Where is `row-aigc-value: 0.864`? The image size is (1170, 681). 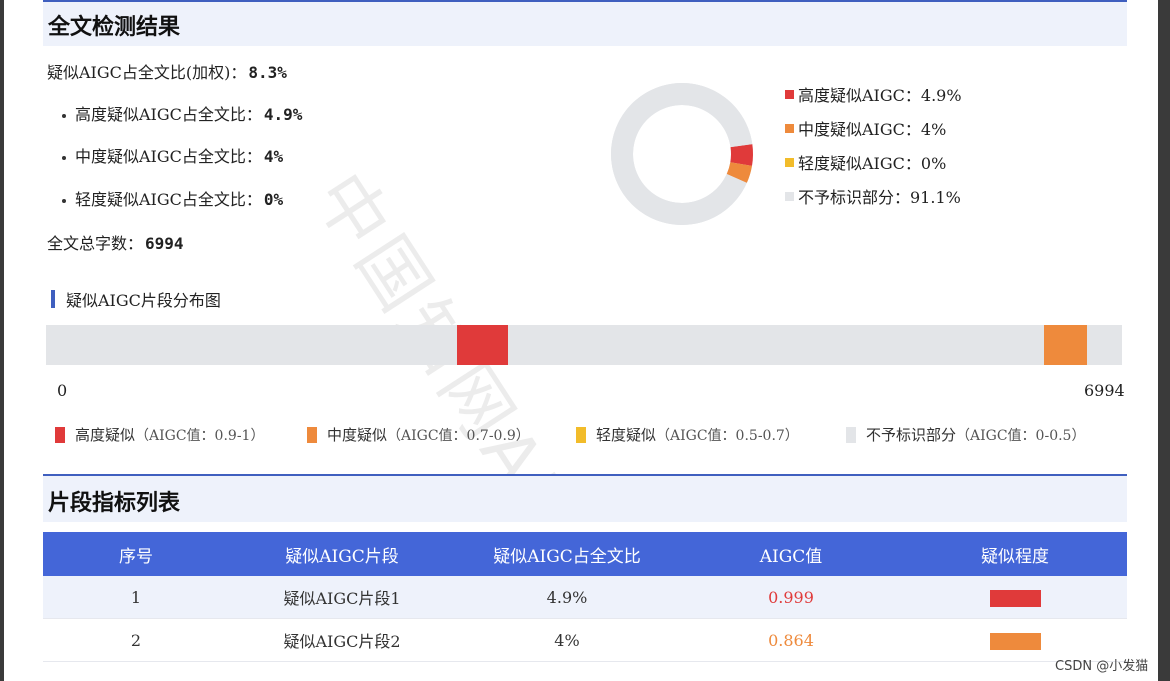 row-aigc-value: 0.864 is located at coordinates (791, 640).